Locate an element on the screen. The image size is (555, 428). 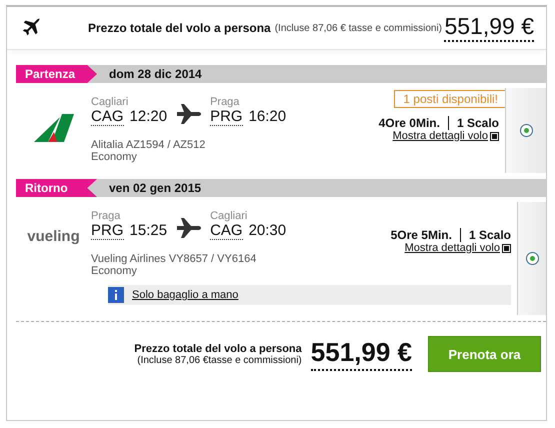
arrival-city: Cagliari is located at coordinates (229, 216).